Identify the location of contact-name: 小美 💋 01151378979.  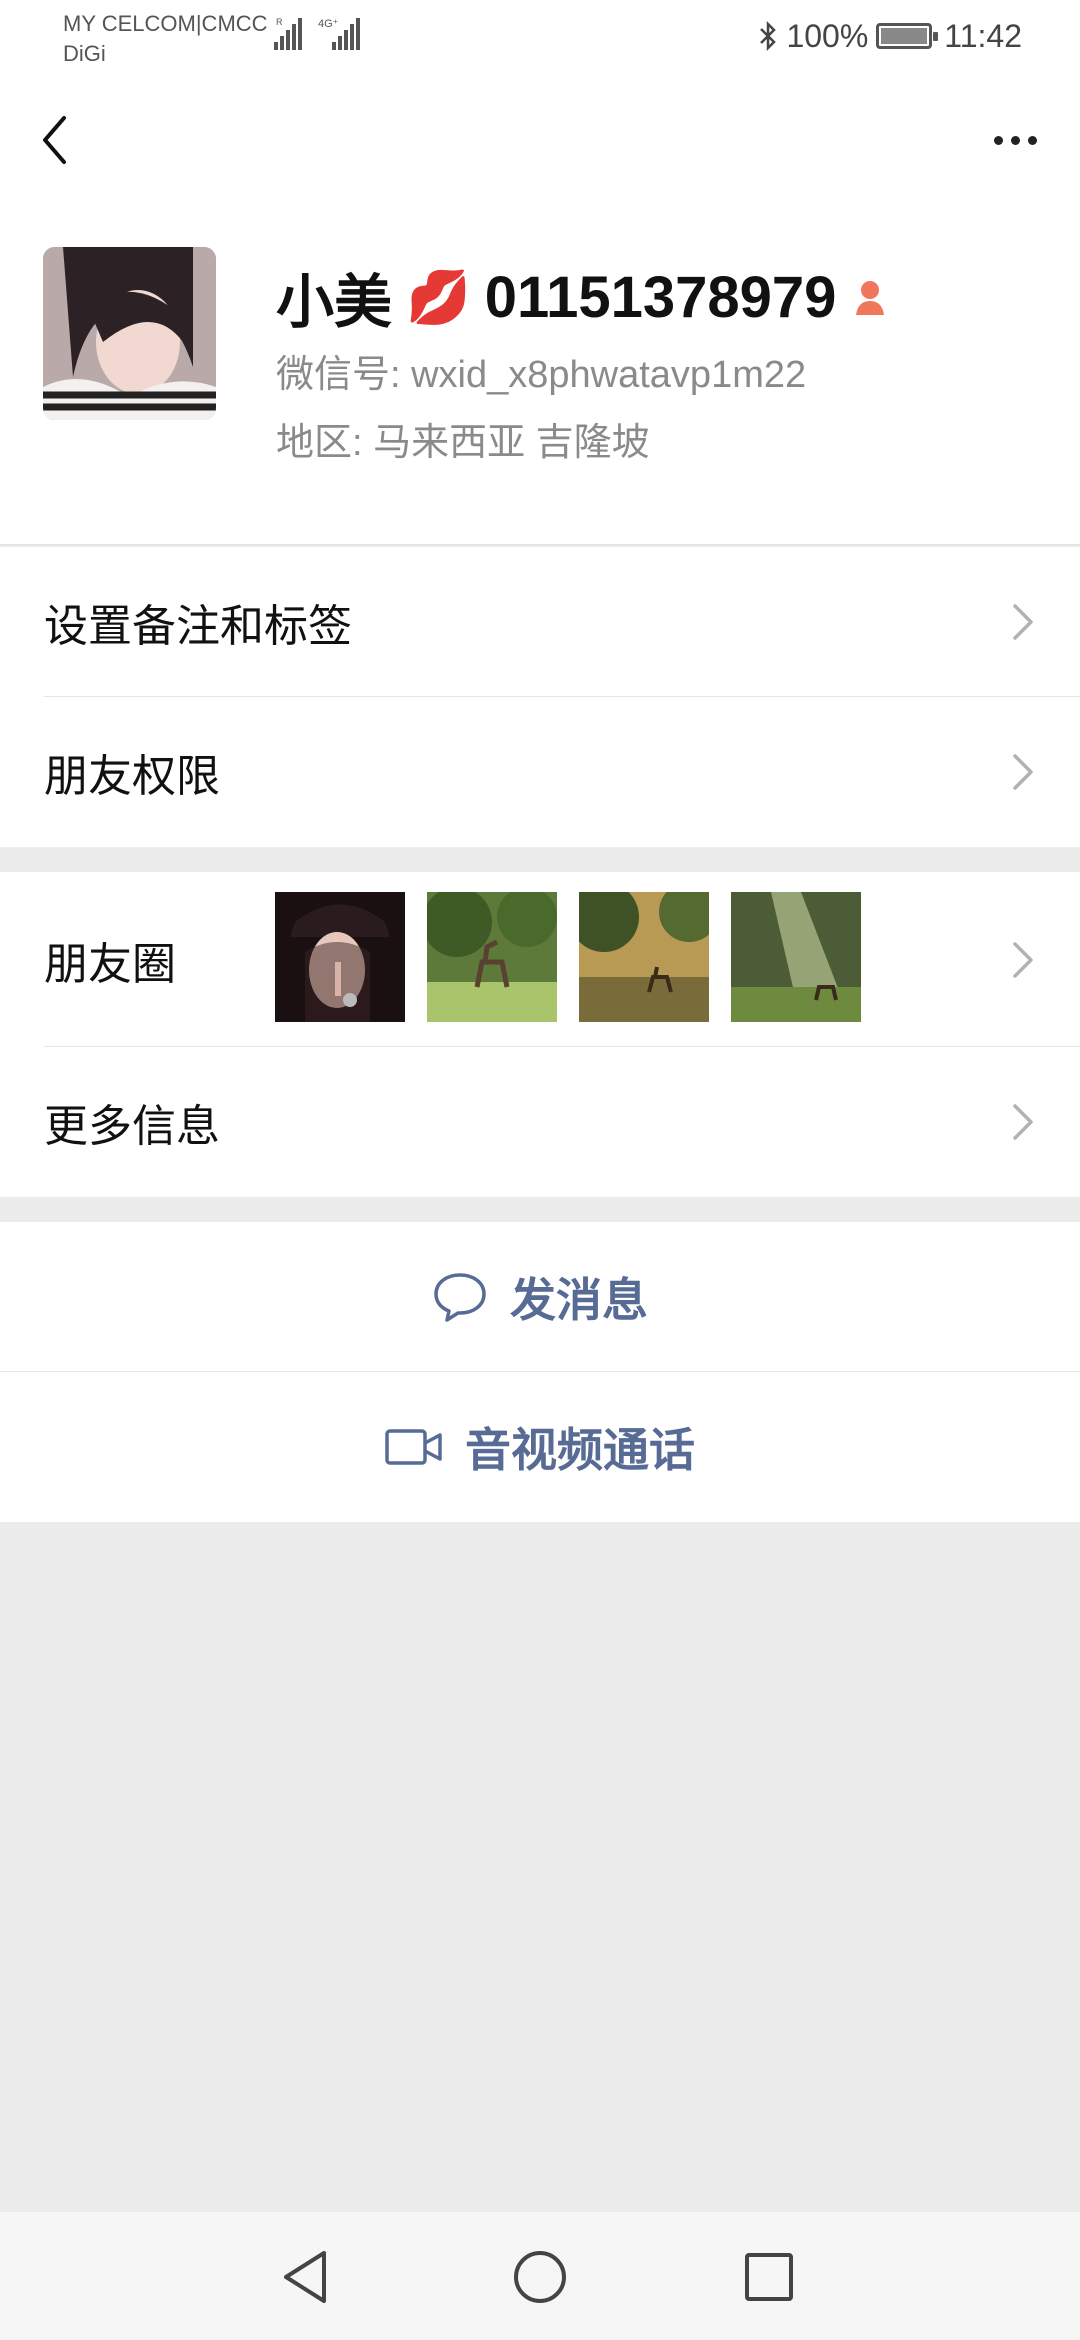
(583, 297).